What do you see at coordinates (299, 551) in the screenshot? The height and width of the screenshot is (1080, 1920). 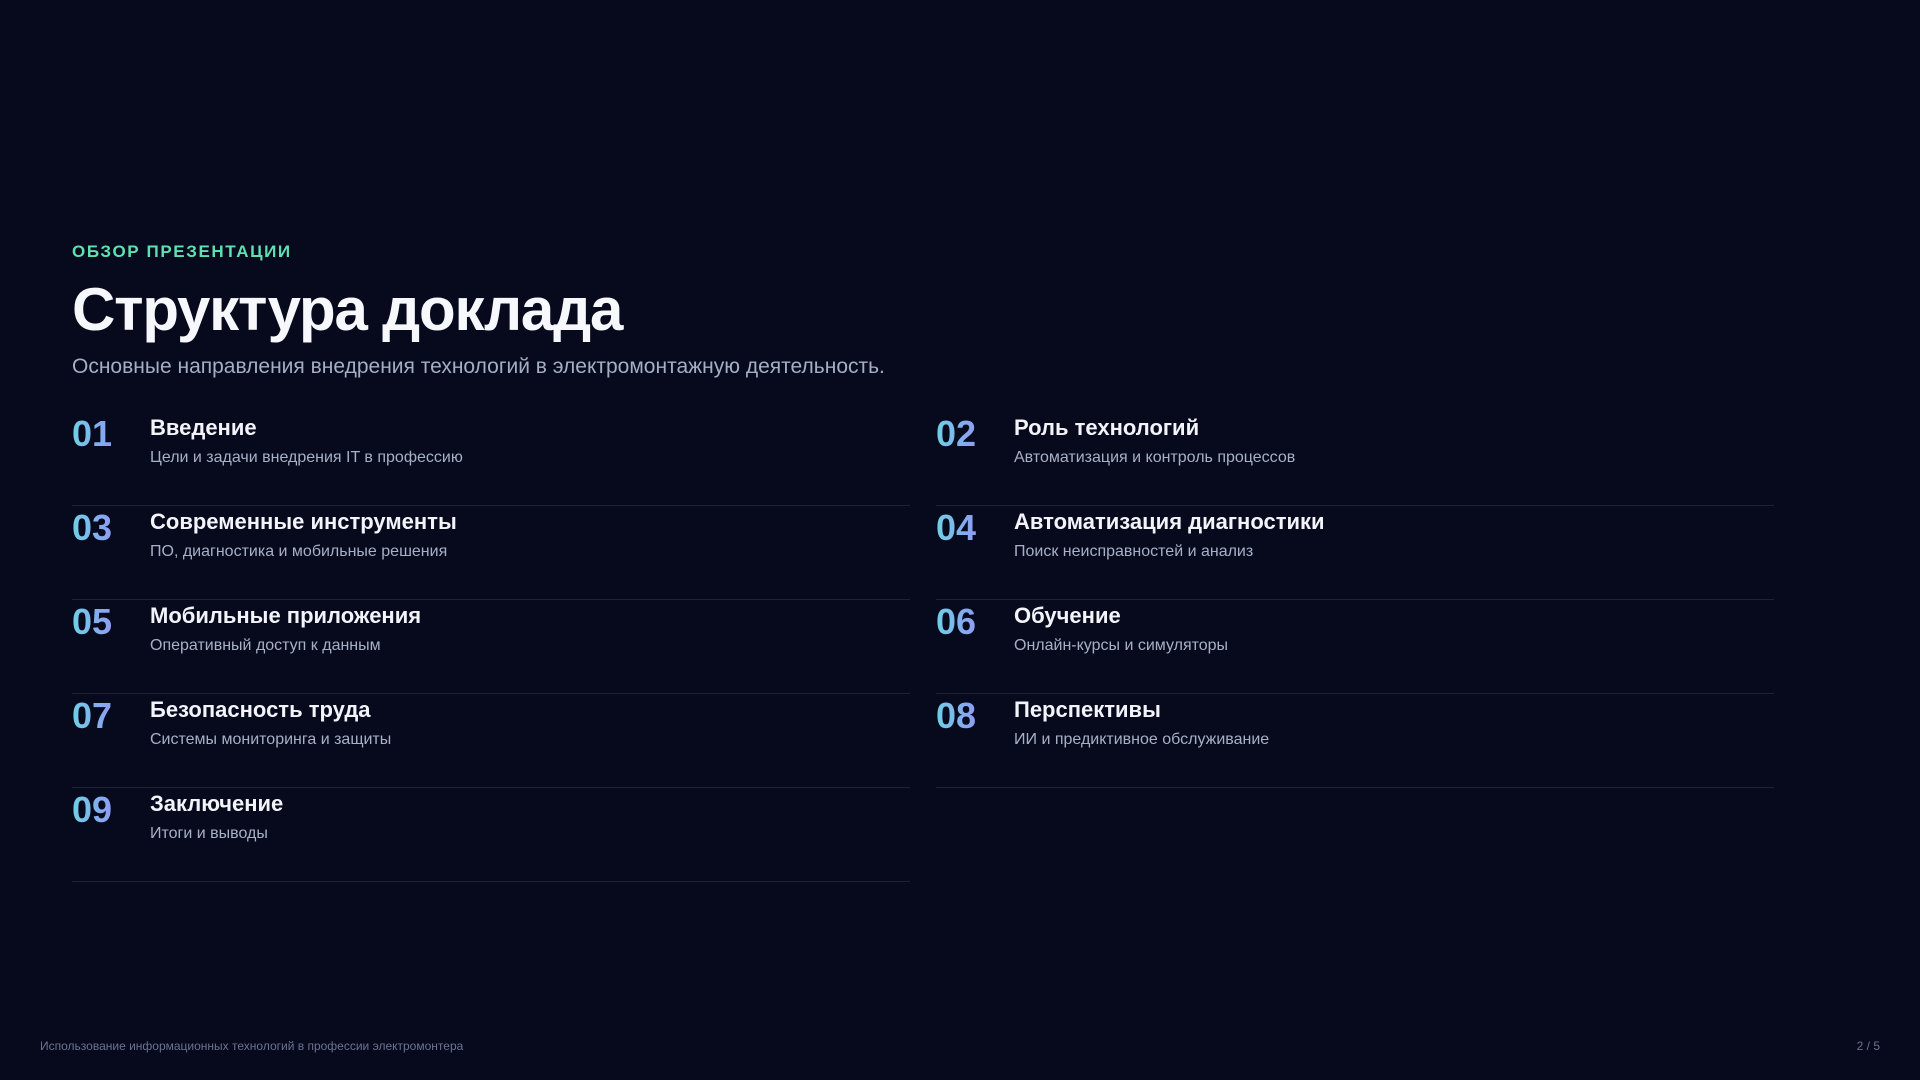 I see `agenda-item-description: ПО, диагностика и мобильные решения` at bounding box center [299, 551].